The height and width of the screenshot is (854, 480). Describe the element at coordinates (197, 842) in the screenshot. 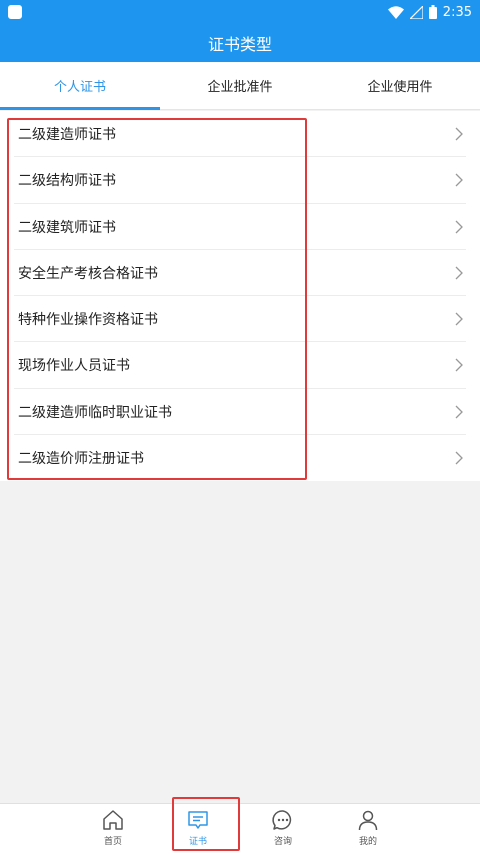

I see `nav-label: 证书` at that location.